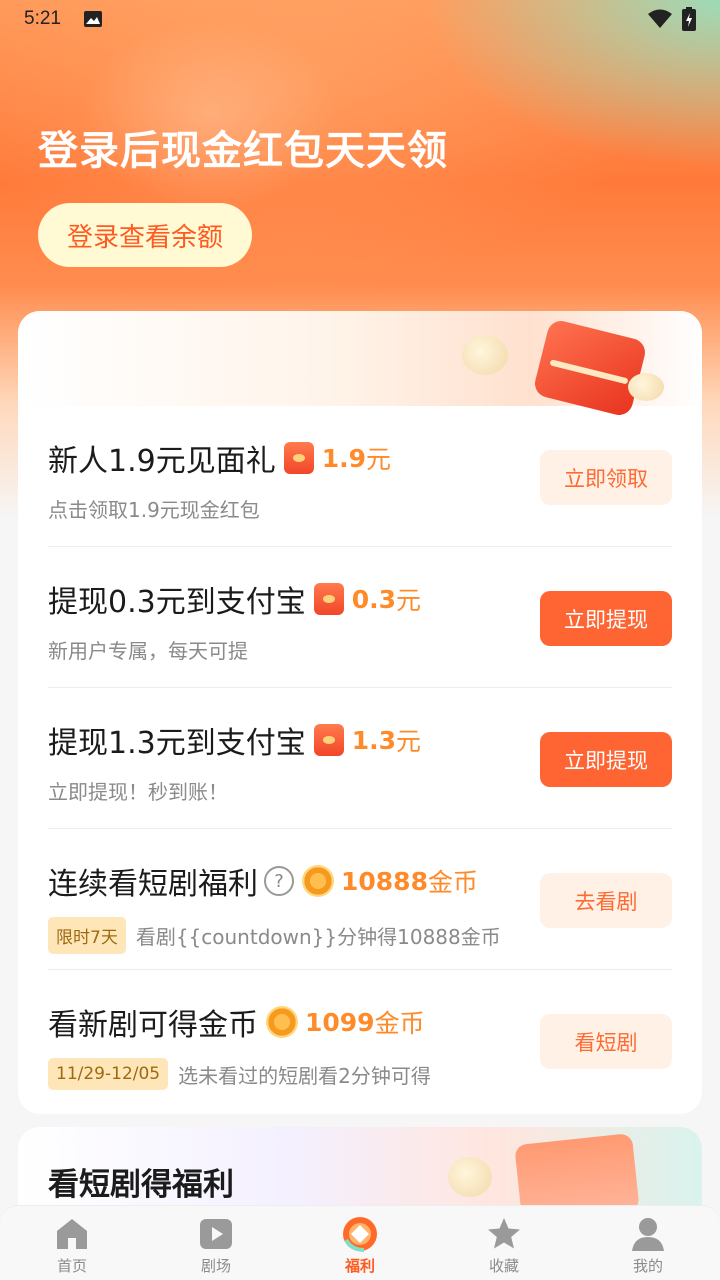  I want to click on watch-drama-button: 看短剧, so click(606, 1041).